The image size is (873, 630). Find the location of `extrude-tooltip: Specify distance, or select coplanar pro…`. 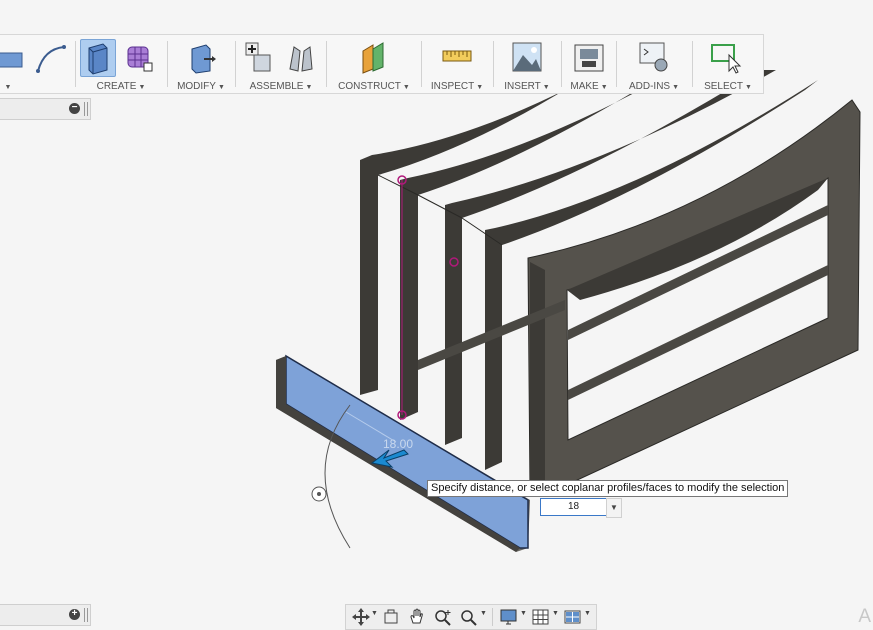

extrude-tooltip: Specify distance, or select coplanar pro… is located at coordinates (608, 488).